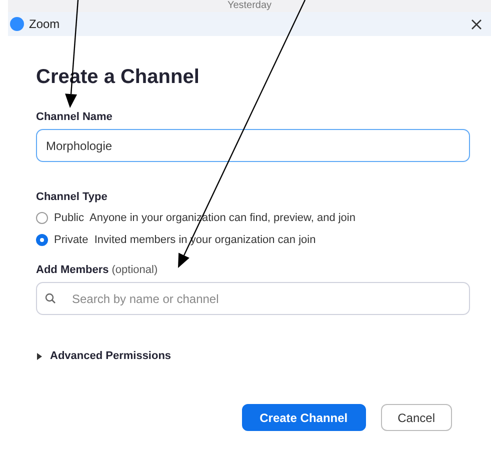 The image size is (491, 459). What do you see at coordinates (304, 417) in the screenshot?
I see `create-button: Create Channel` at bounding box center [304, 417].